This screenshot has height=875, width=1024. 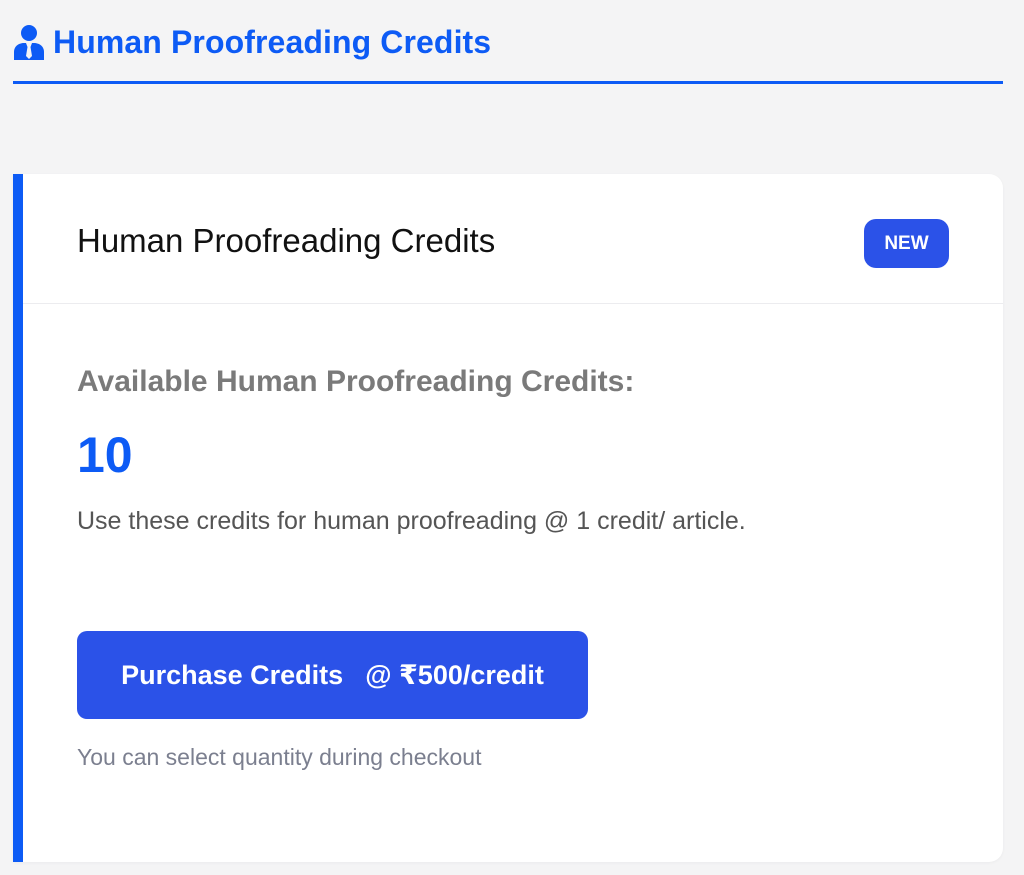 What do you see at coordinates (105, 455) in the screenshot?
I see `credit-count: 10` at bounding box center [105, 455].